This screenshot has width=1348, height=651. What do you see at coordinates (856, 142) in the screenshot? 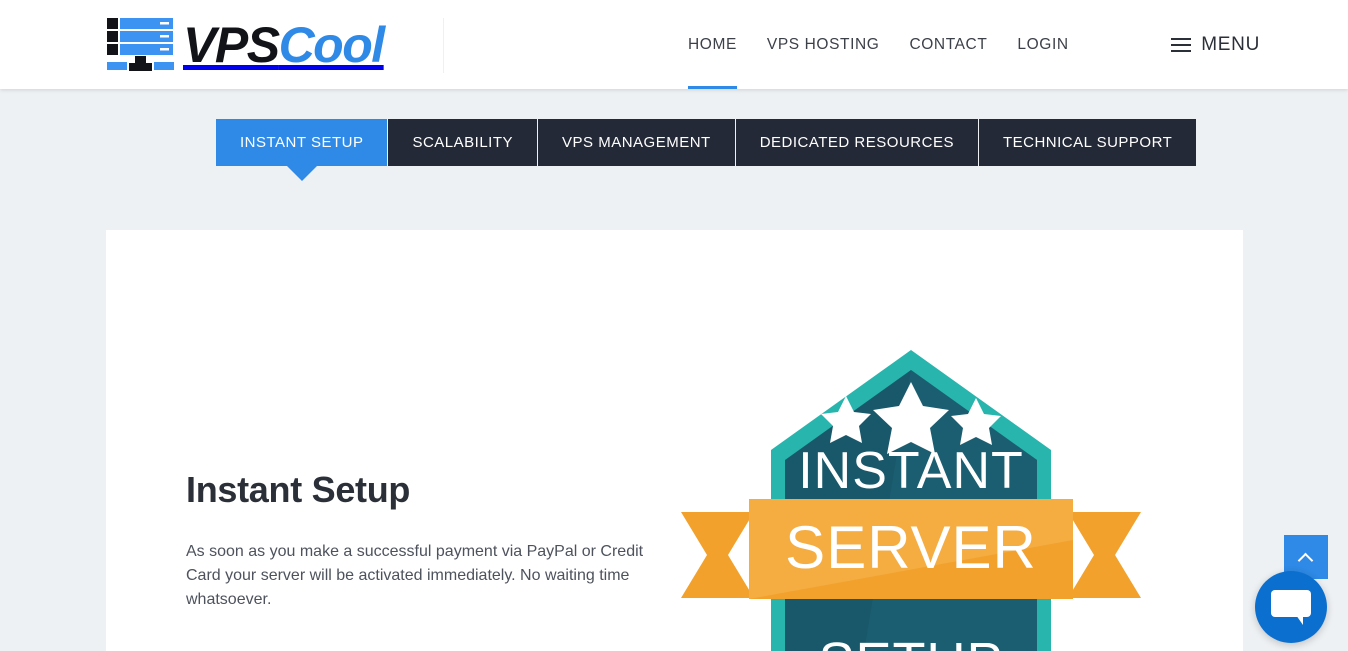
I see `tab-dedicated-resources: DEDICATED RESOURCES` at bounding box center [856, 142].